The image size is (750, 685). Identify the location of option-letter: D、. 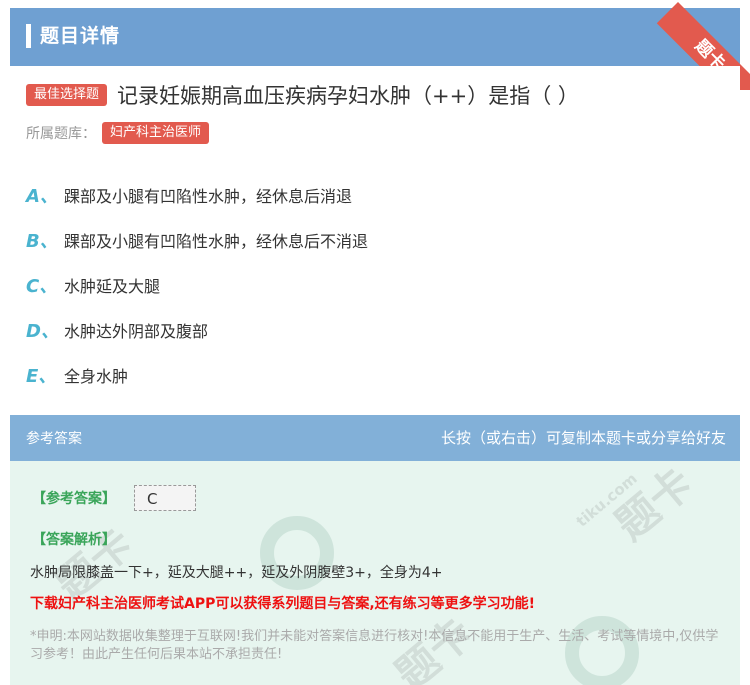
(42, 331).